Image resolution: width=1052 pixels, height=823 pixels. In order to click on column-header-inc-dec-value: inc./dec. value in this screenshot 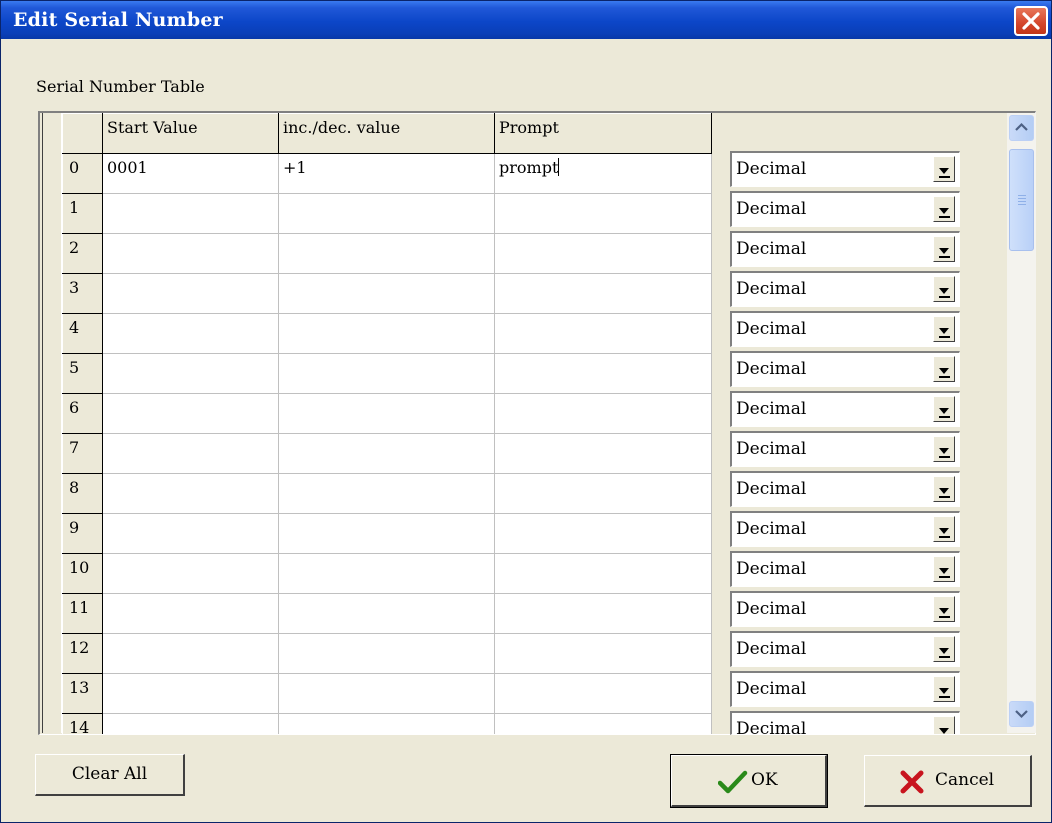, I will do `click(386, 133)`.